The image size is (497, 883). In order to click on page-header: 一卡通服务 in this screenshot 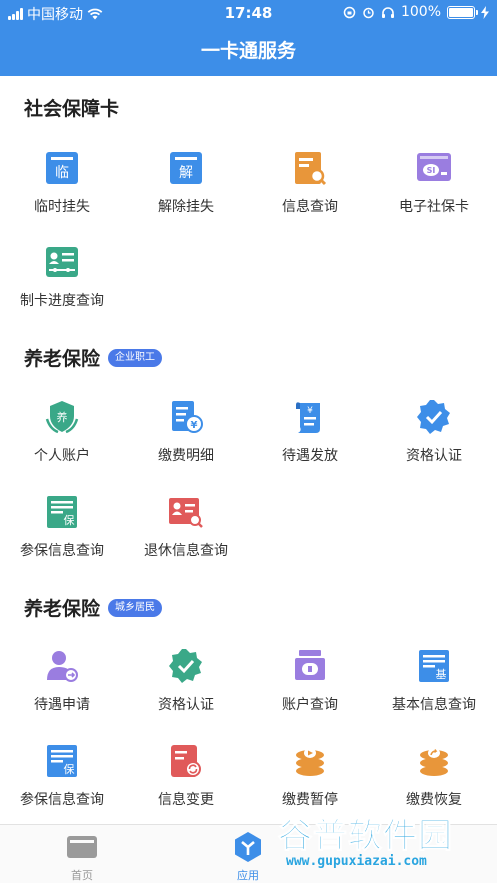, I will do `click(248, 51)`.